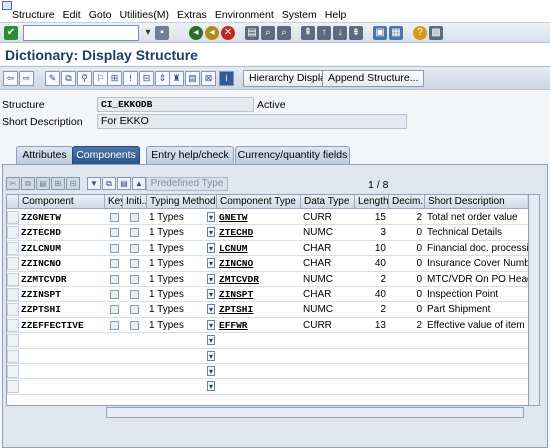 This screenshot has height=448, width=550. Describe the element at coordinates (106, 155) in the screenshot. I see `tab-components: Components` at that location.